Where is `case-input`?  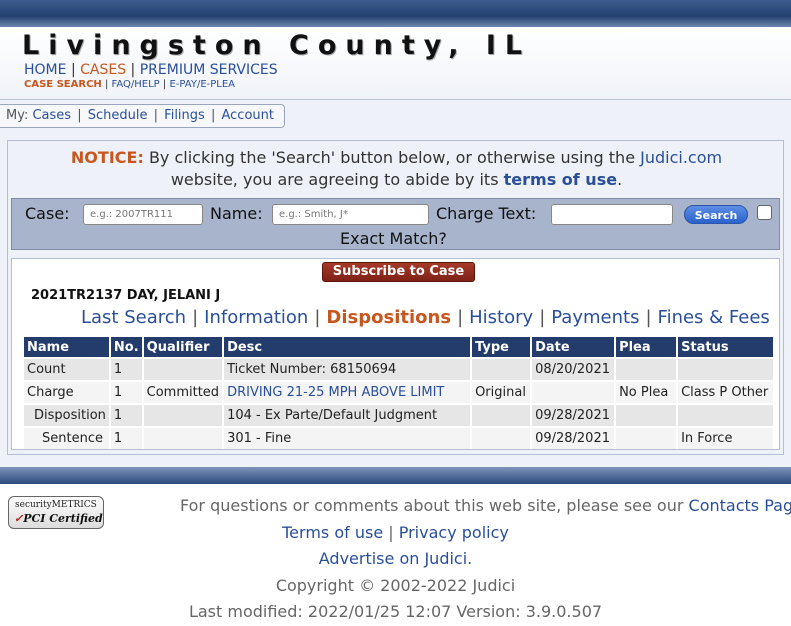
case-input is located at coordinates (143, 214).